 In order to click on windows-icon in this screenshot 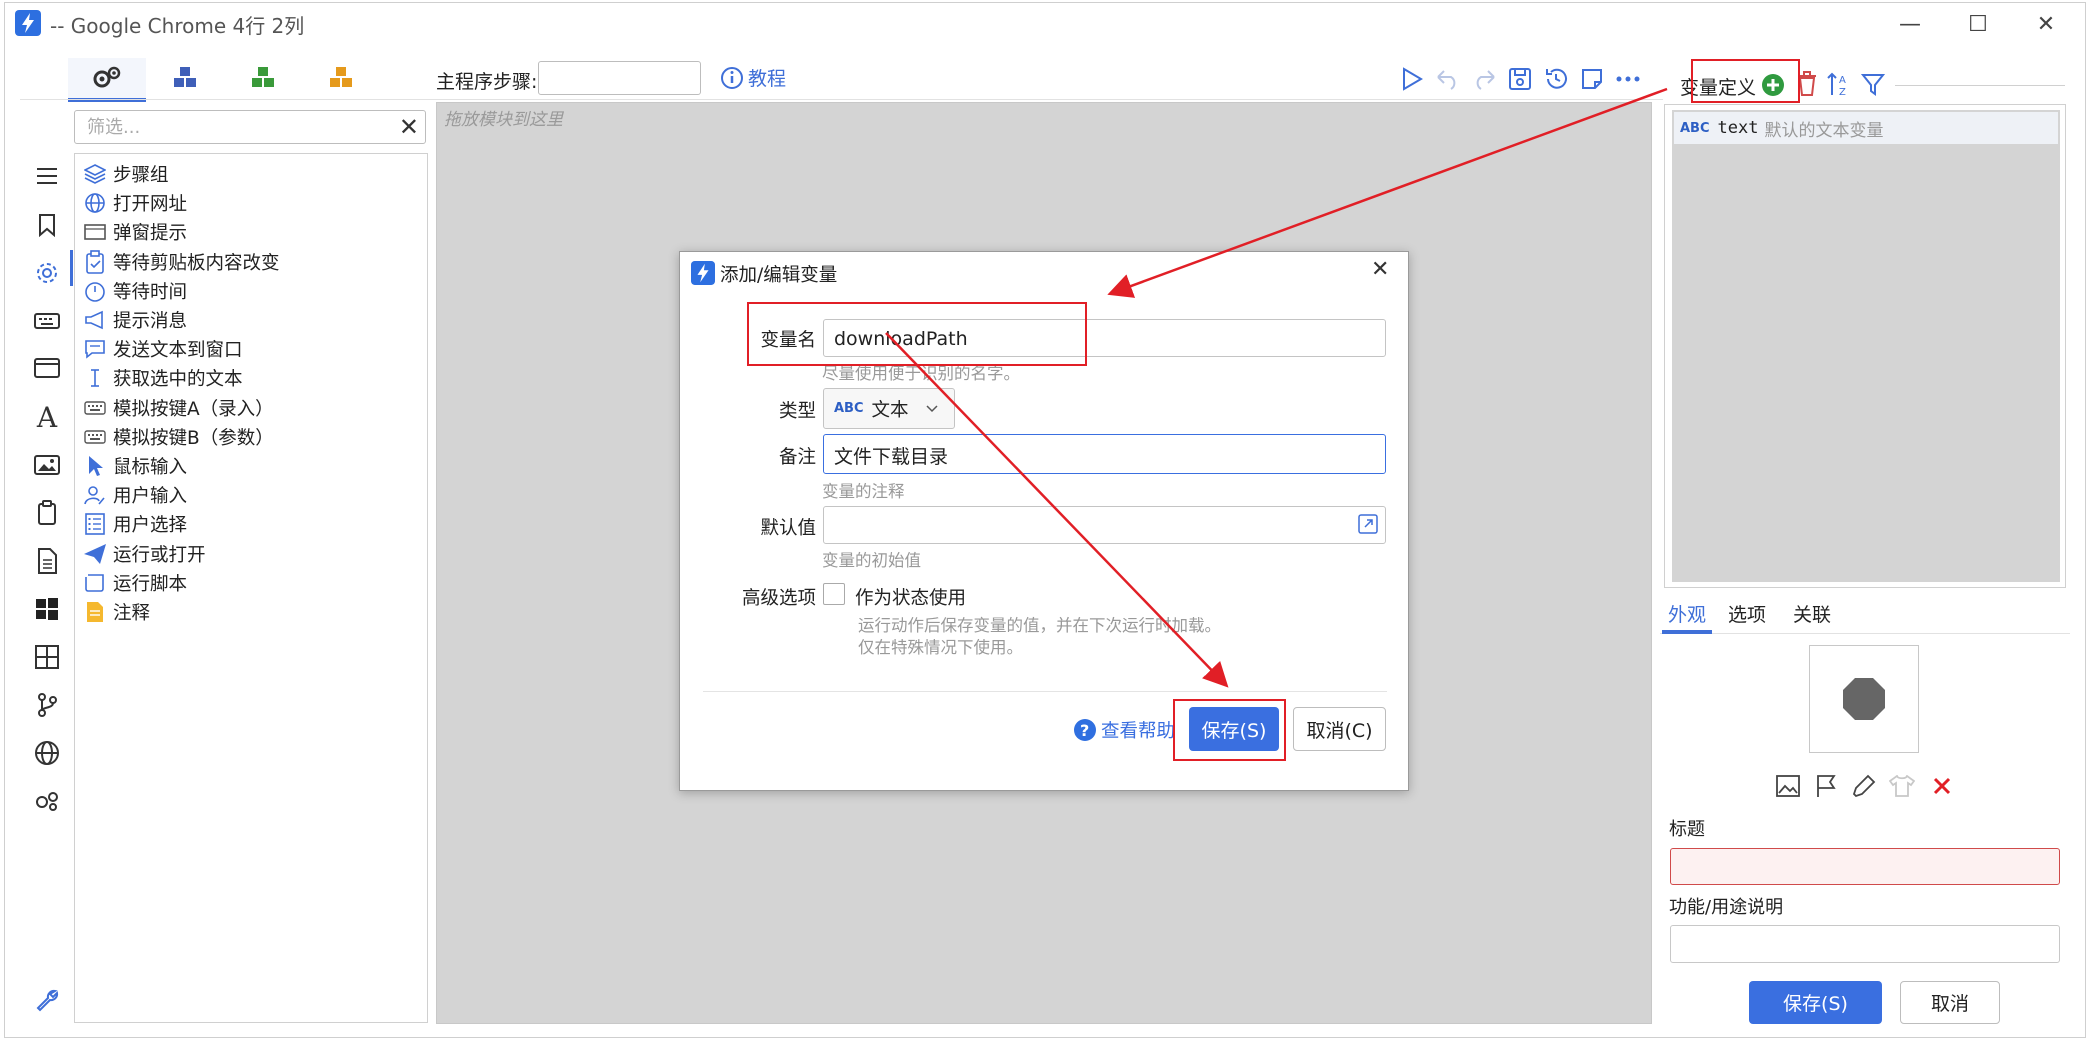, I will do `click(47, 609)`.